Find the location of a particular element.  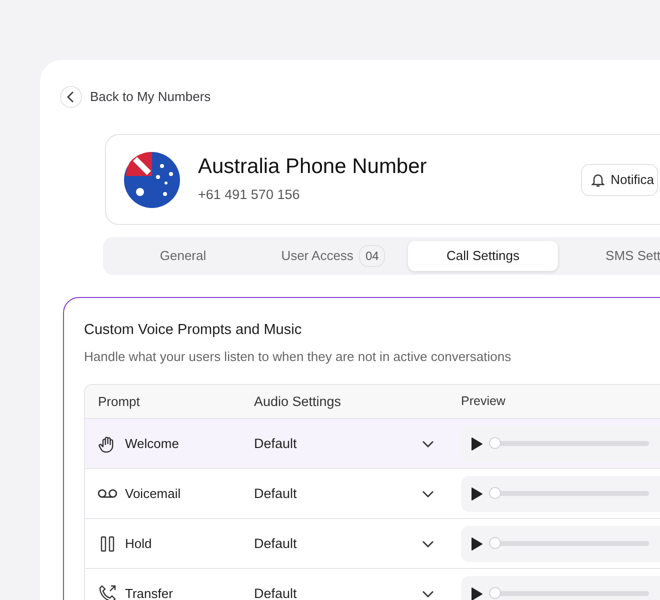

back-button is located at coordinates (71, 97).